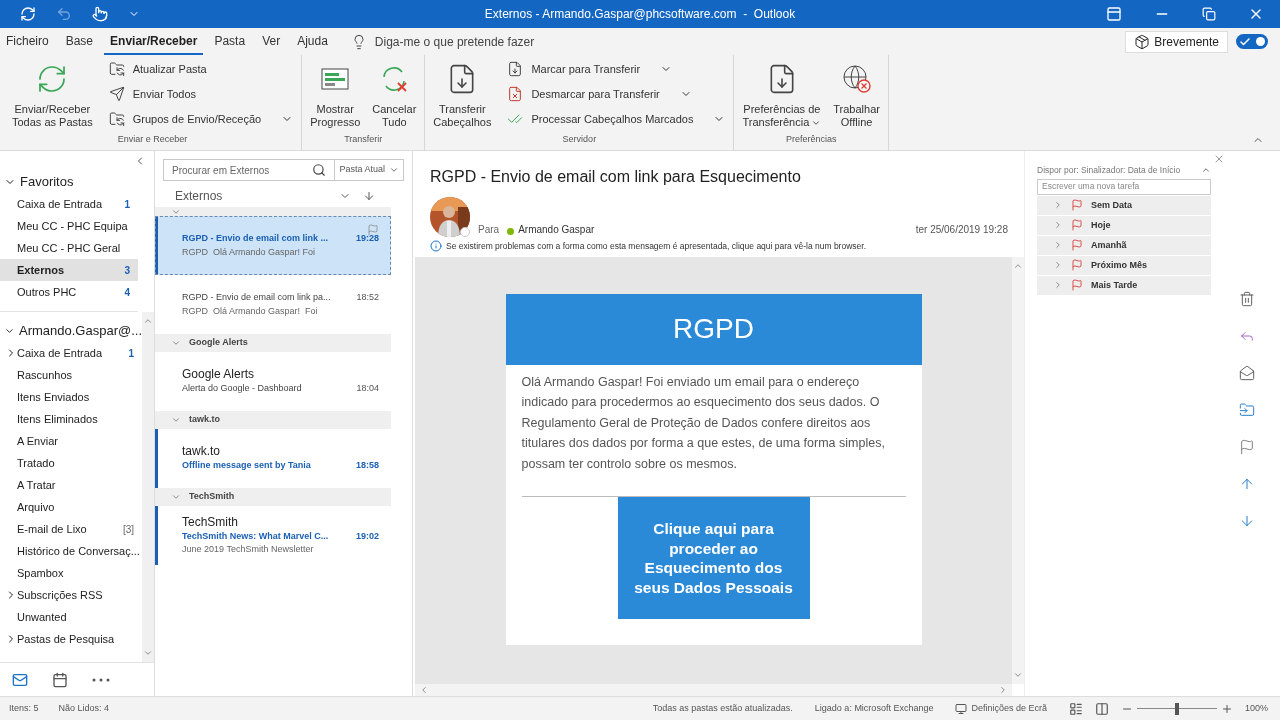 The image size is (1280, 720). What do you see at coordinates (369, 196) in the screenshot?
I see `sort-icon` at bounding box center [369, 196].